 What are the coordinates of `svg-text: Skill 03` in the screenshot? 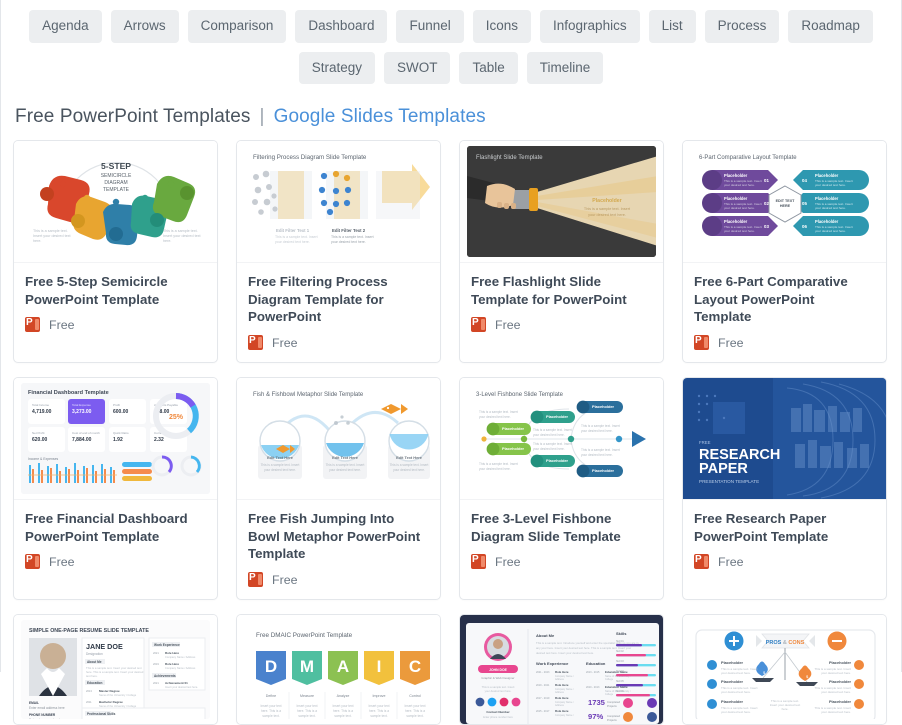 It's located at (620, 661).